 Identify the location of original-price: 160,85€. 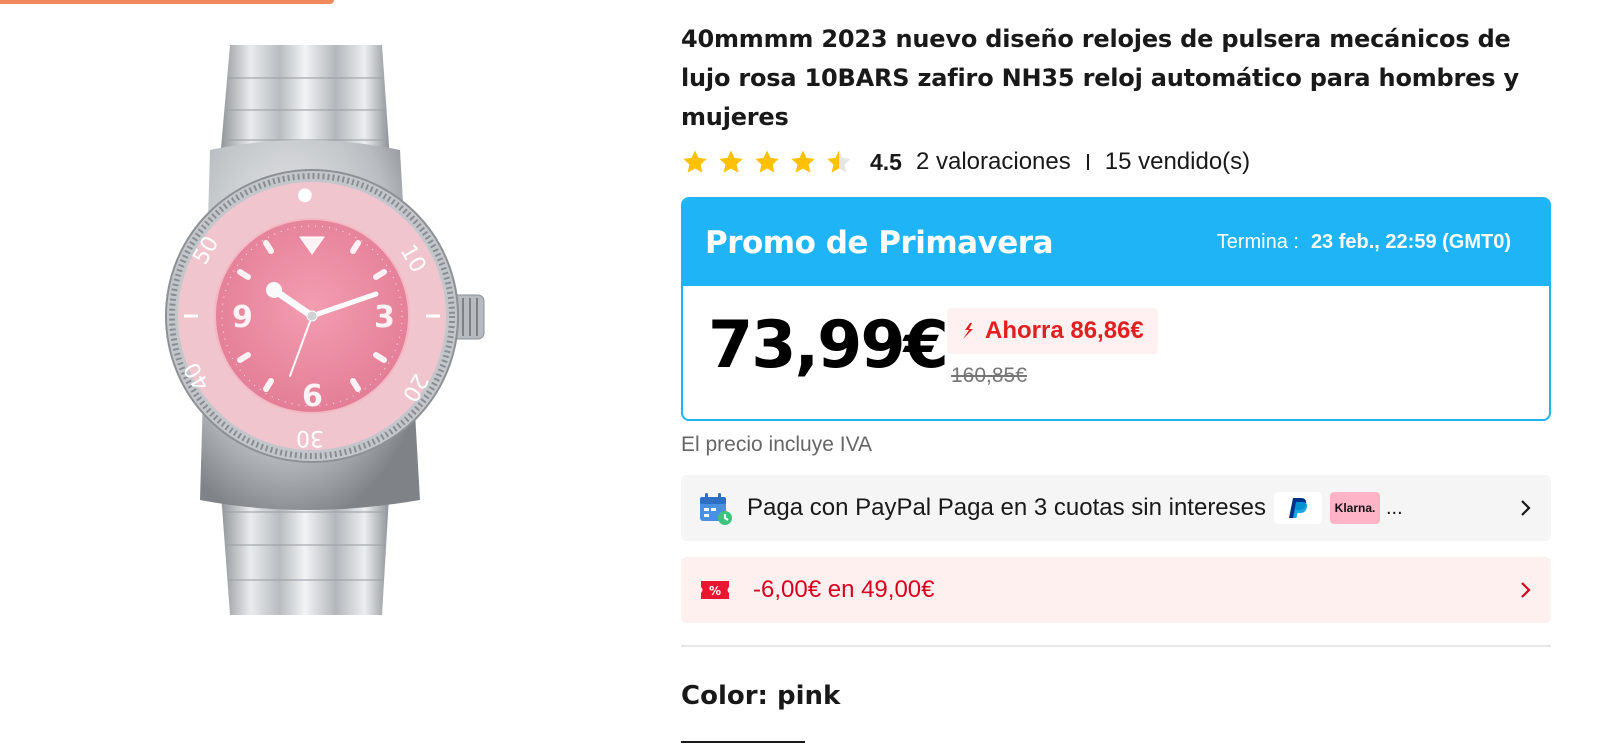
(989, 375).